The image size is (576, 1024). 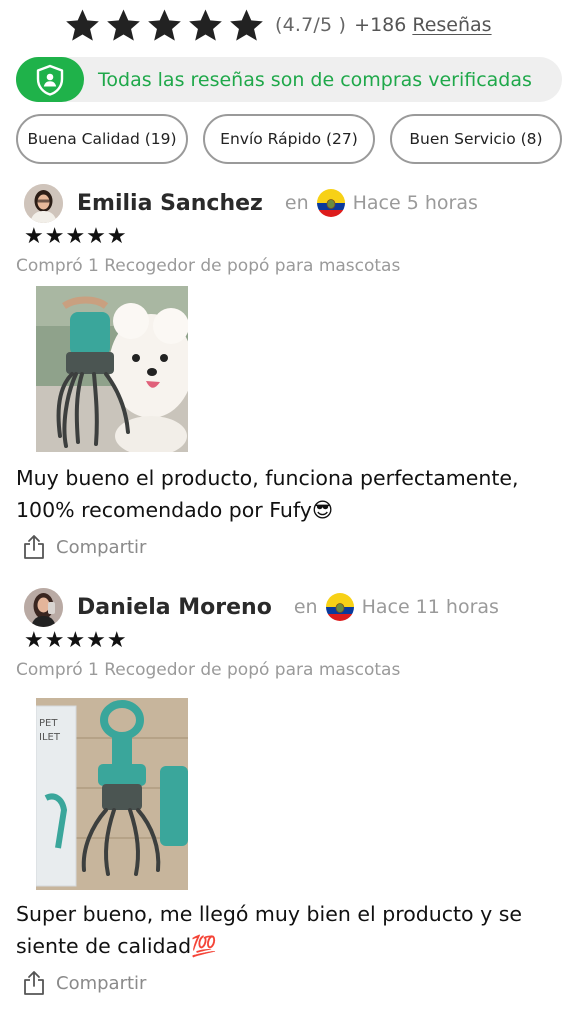 I want to click on reviewer-name: Emilia Sanchez, so click(x=170, y=203).